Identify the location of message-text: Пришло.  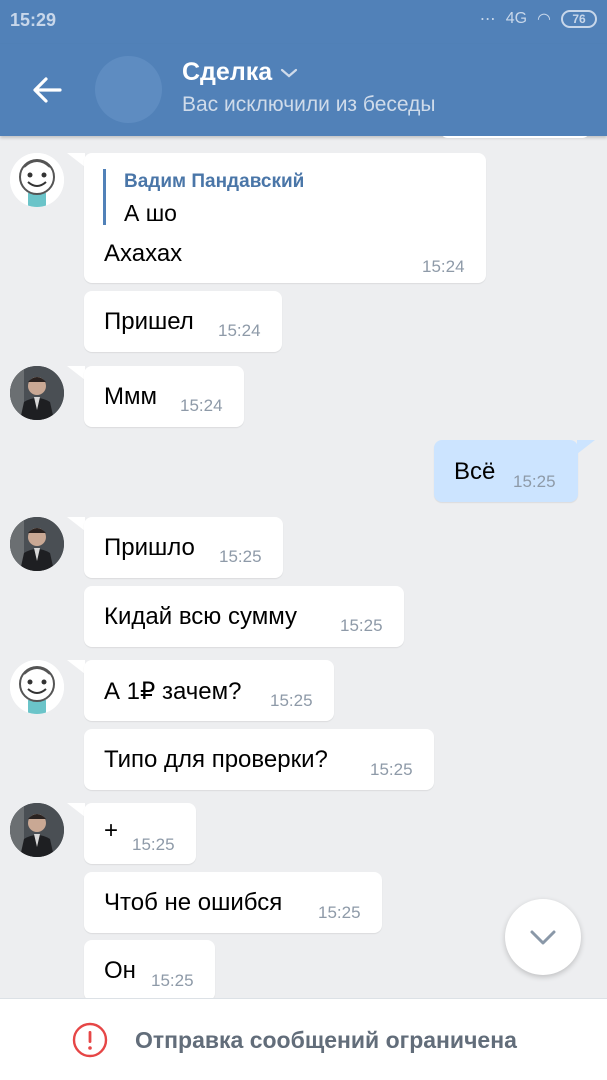
(149, 547).